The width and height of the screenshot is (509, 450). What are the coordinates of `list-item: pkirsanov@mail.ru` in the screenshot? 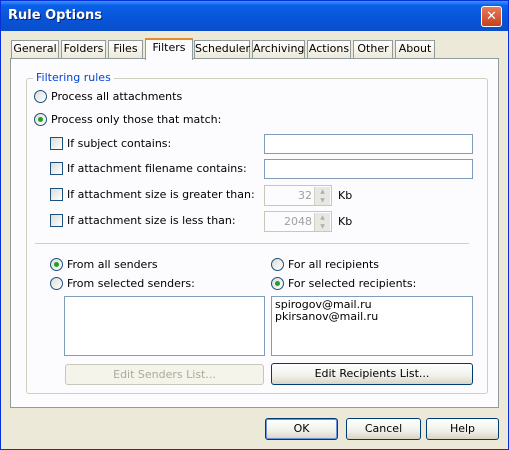 It's located at (372, 317).